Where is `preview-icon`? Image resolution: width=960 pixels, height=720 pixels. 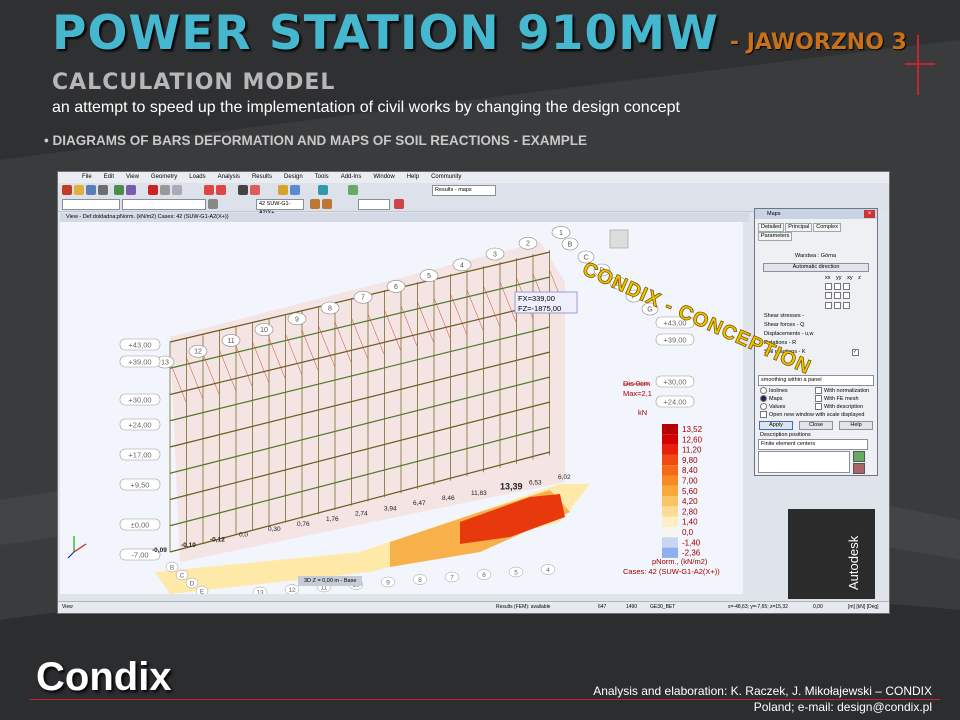
preview-icon is located at coordinates (119, 190).